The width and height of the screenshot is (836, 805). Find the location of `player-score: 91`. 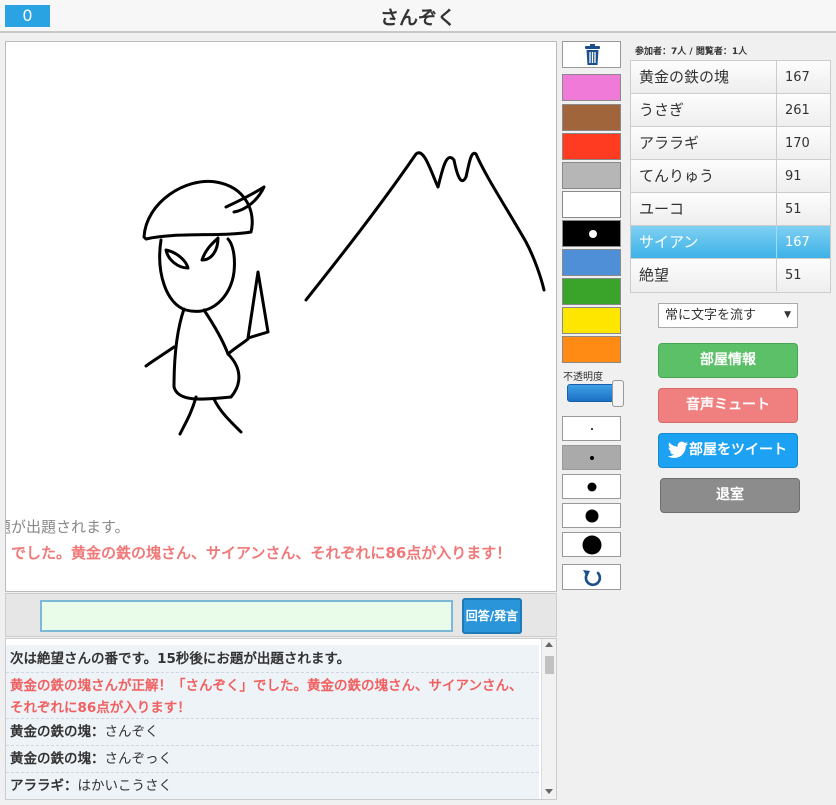

player-score: 91 is located at coordinates (803, 176).